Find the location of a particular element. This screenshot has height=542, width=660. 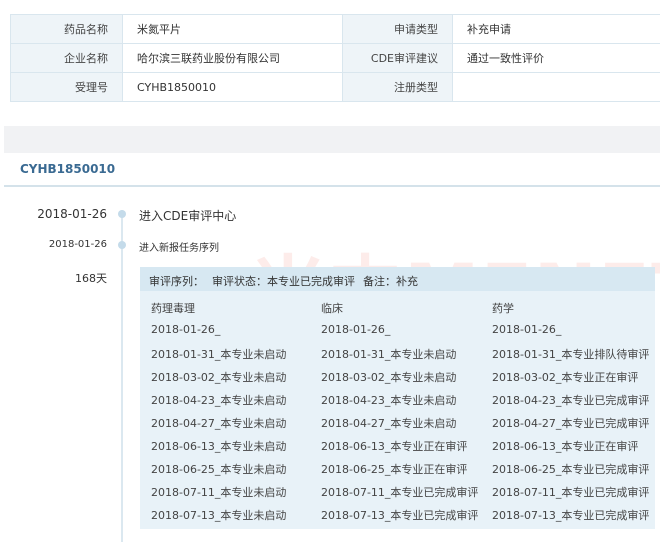

col-head-pharmacology: 药理毒理 is located at coordinates (173, 308).